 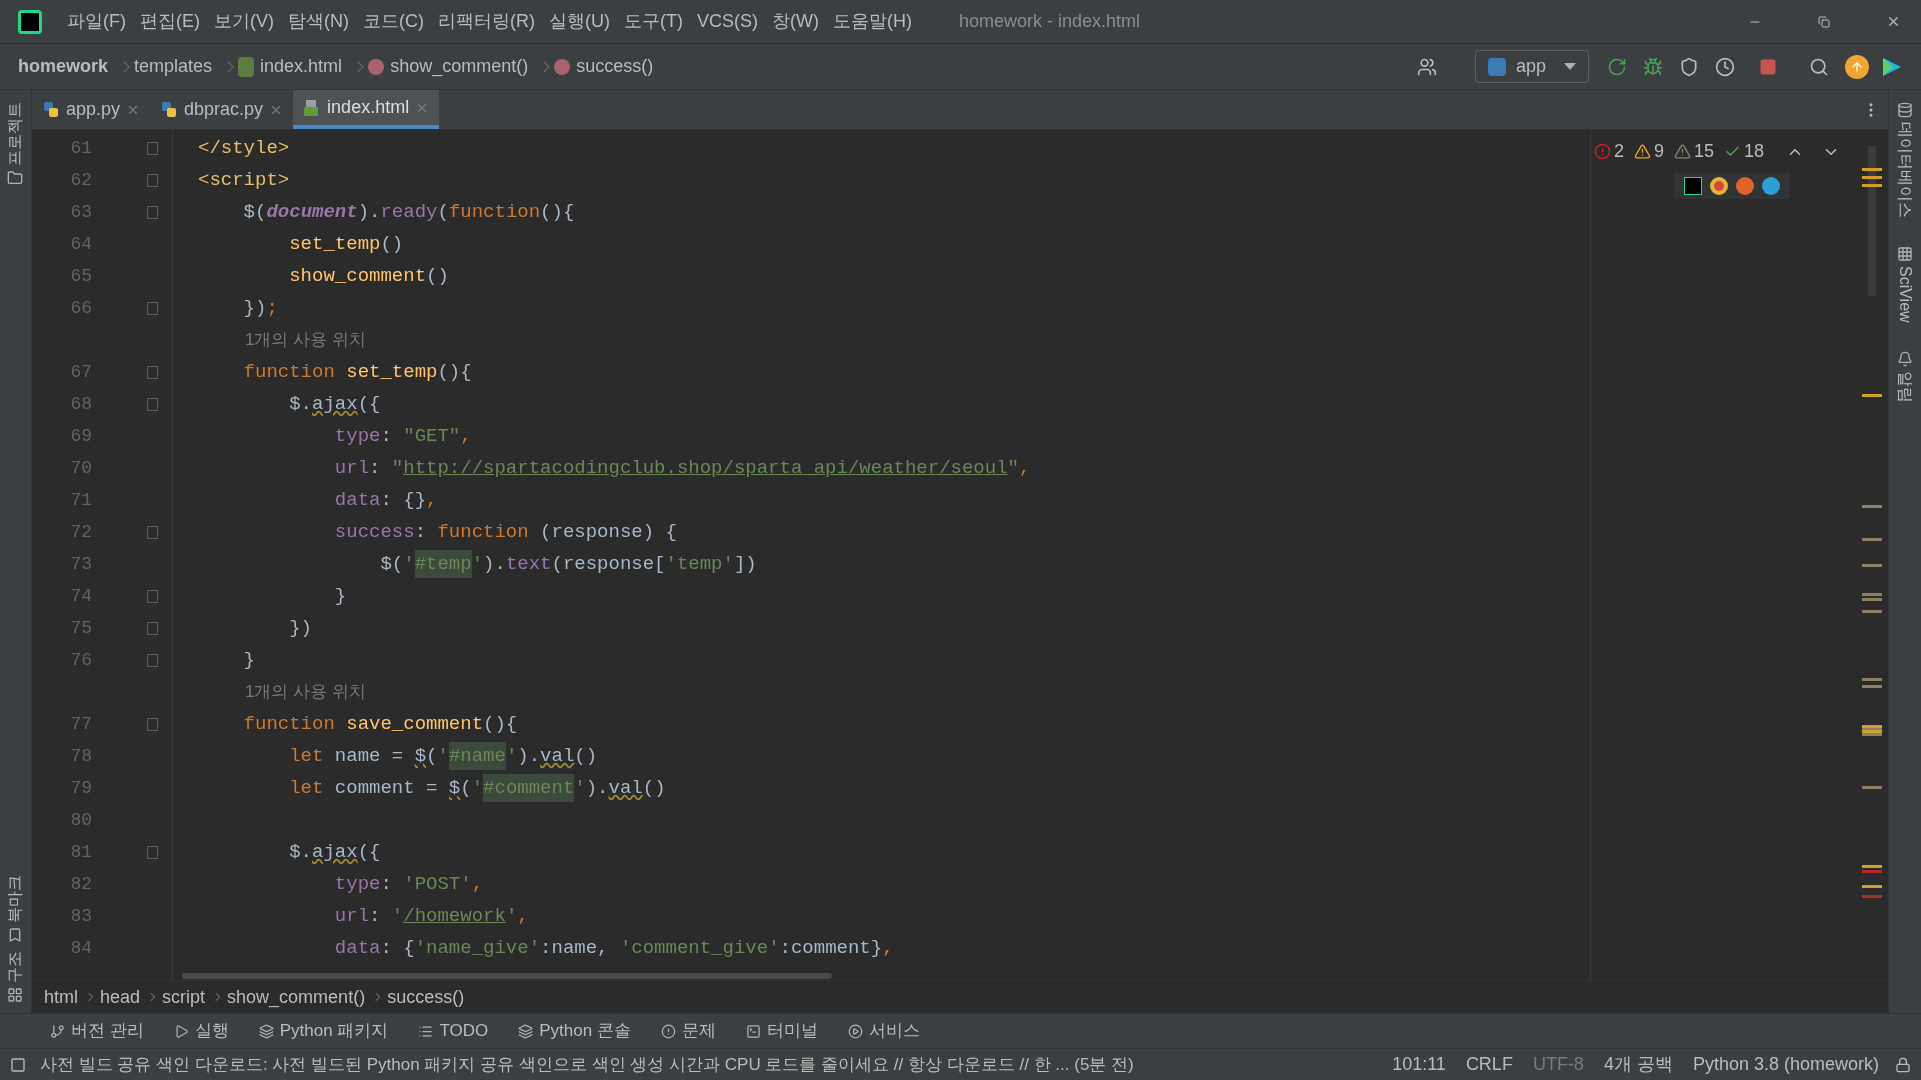 What do you see at coordinates (705, 468) in the screenshot?
I see `code-token: http://spartacodingclub.shop/sparta_api/weather/seoul` at bounding box center [705, 468].